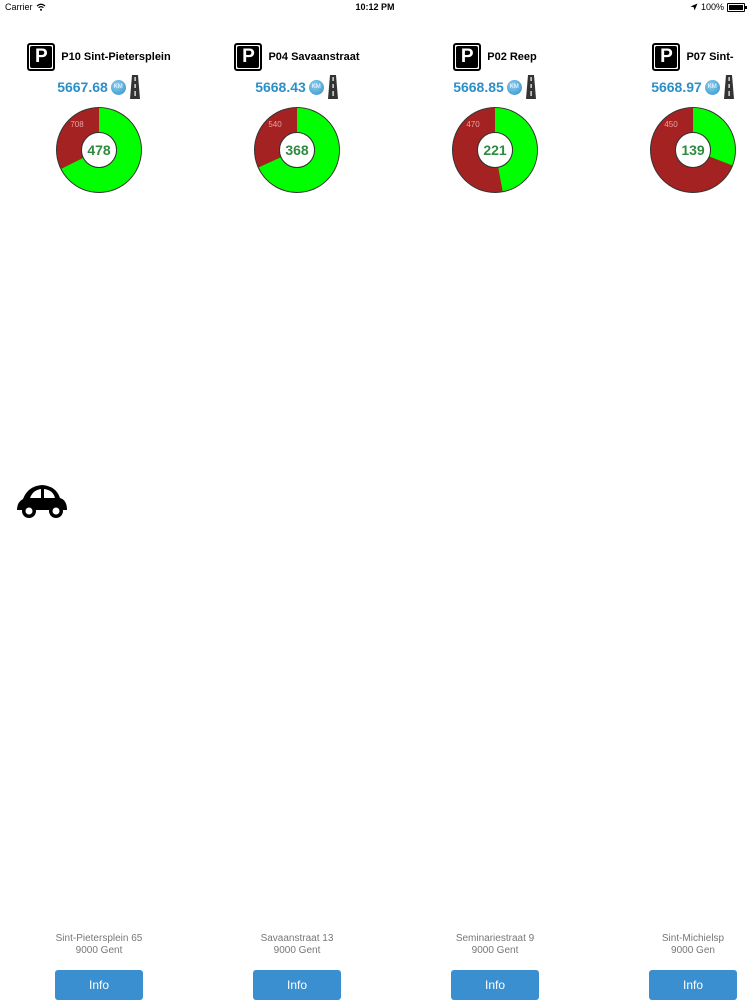 This screenshot has width=750, height=1000. I want to click on distance-row: 5668.85 KM, so click(495, 87).